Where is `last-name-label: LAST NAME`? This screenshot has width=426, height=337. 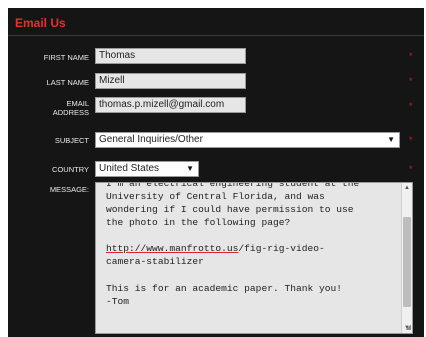
last-name-label: LAST NAME is located at coordinates (67, 82).